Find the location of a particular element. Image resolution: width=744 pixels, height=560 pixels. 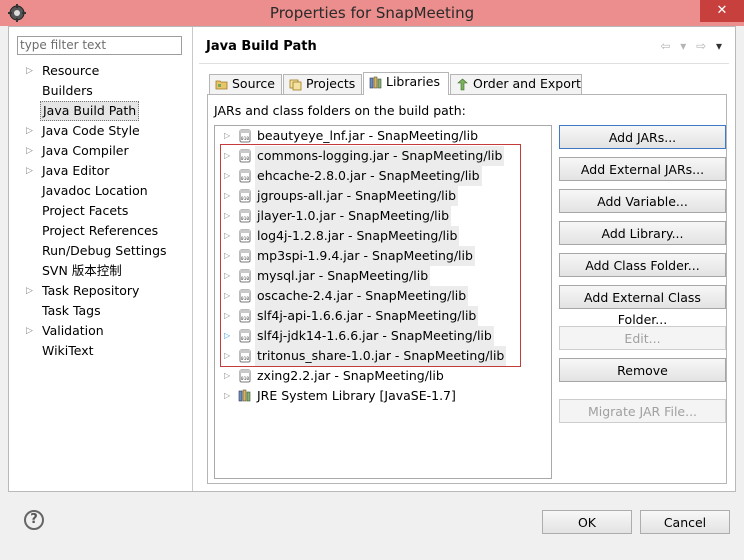

nav-item-label: Java Code Style is located at coordinates (91, 130).